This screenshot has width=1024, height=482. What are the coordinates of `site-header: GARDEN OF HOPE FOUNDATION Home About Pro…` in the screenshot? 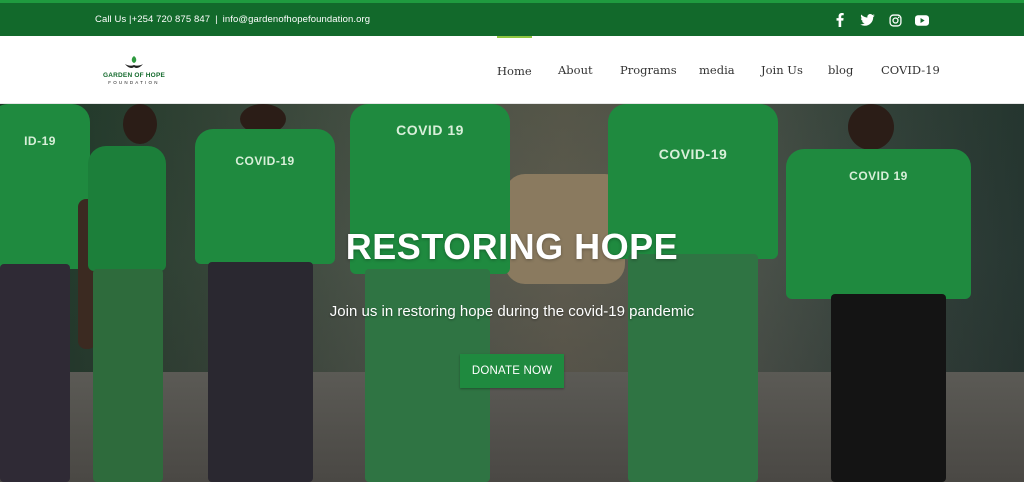 It's located at (512, 70).